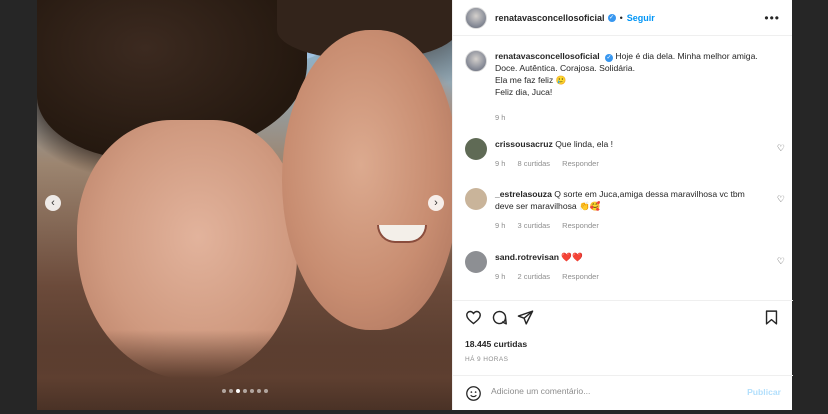  Describe the element at coordinates (524, 92) in the screenshot. I see `caption-line-4: Feliz dia, Juca!` at that location.